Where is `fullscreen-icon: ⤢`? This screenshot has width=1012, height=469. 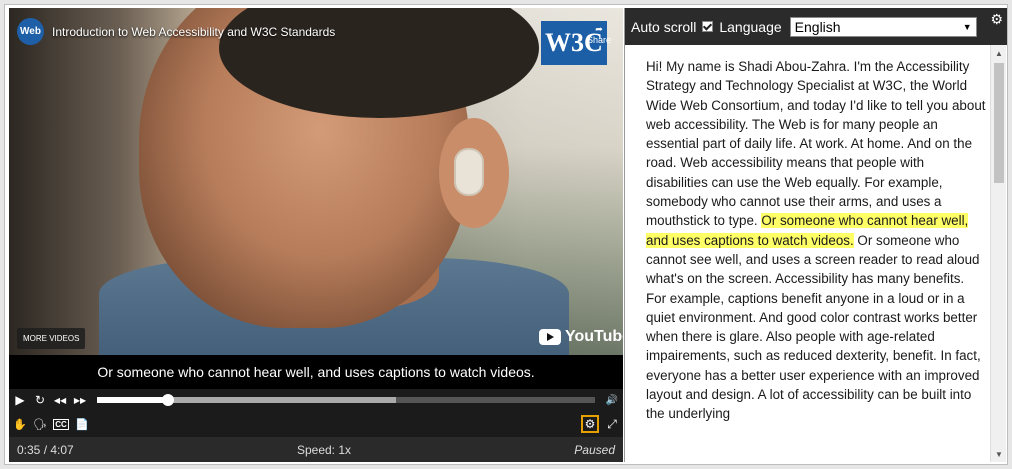 fullscreen-icon: ⤢ is located at coordinates (612, 424).